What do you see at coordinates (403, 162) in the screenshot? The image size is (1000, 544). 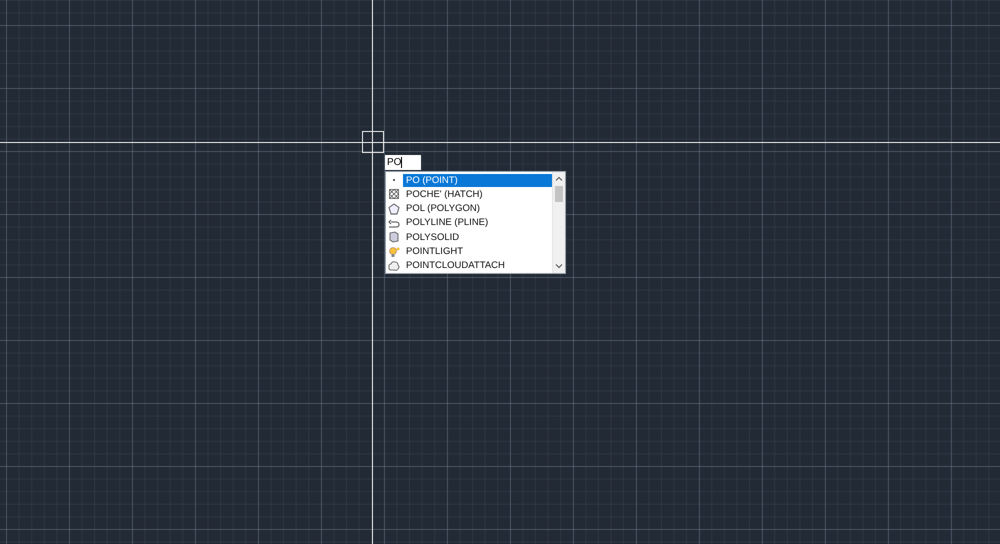 I see `command-input-field: PO` at bounding box center [403, 162].